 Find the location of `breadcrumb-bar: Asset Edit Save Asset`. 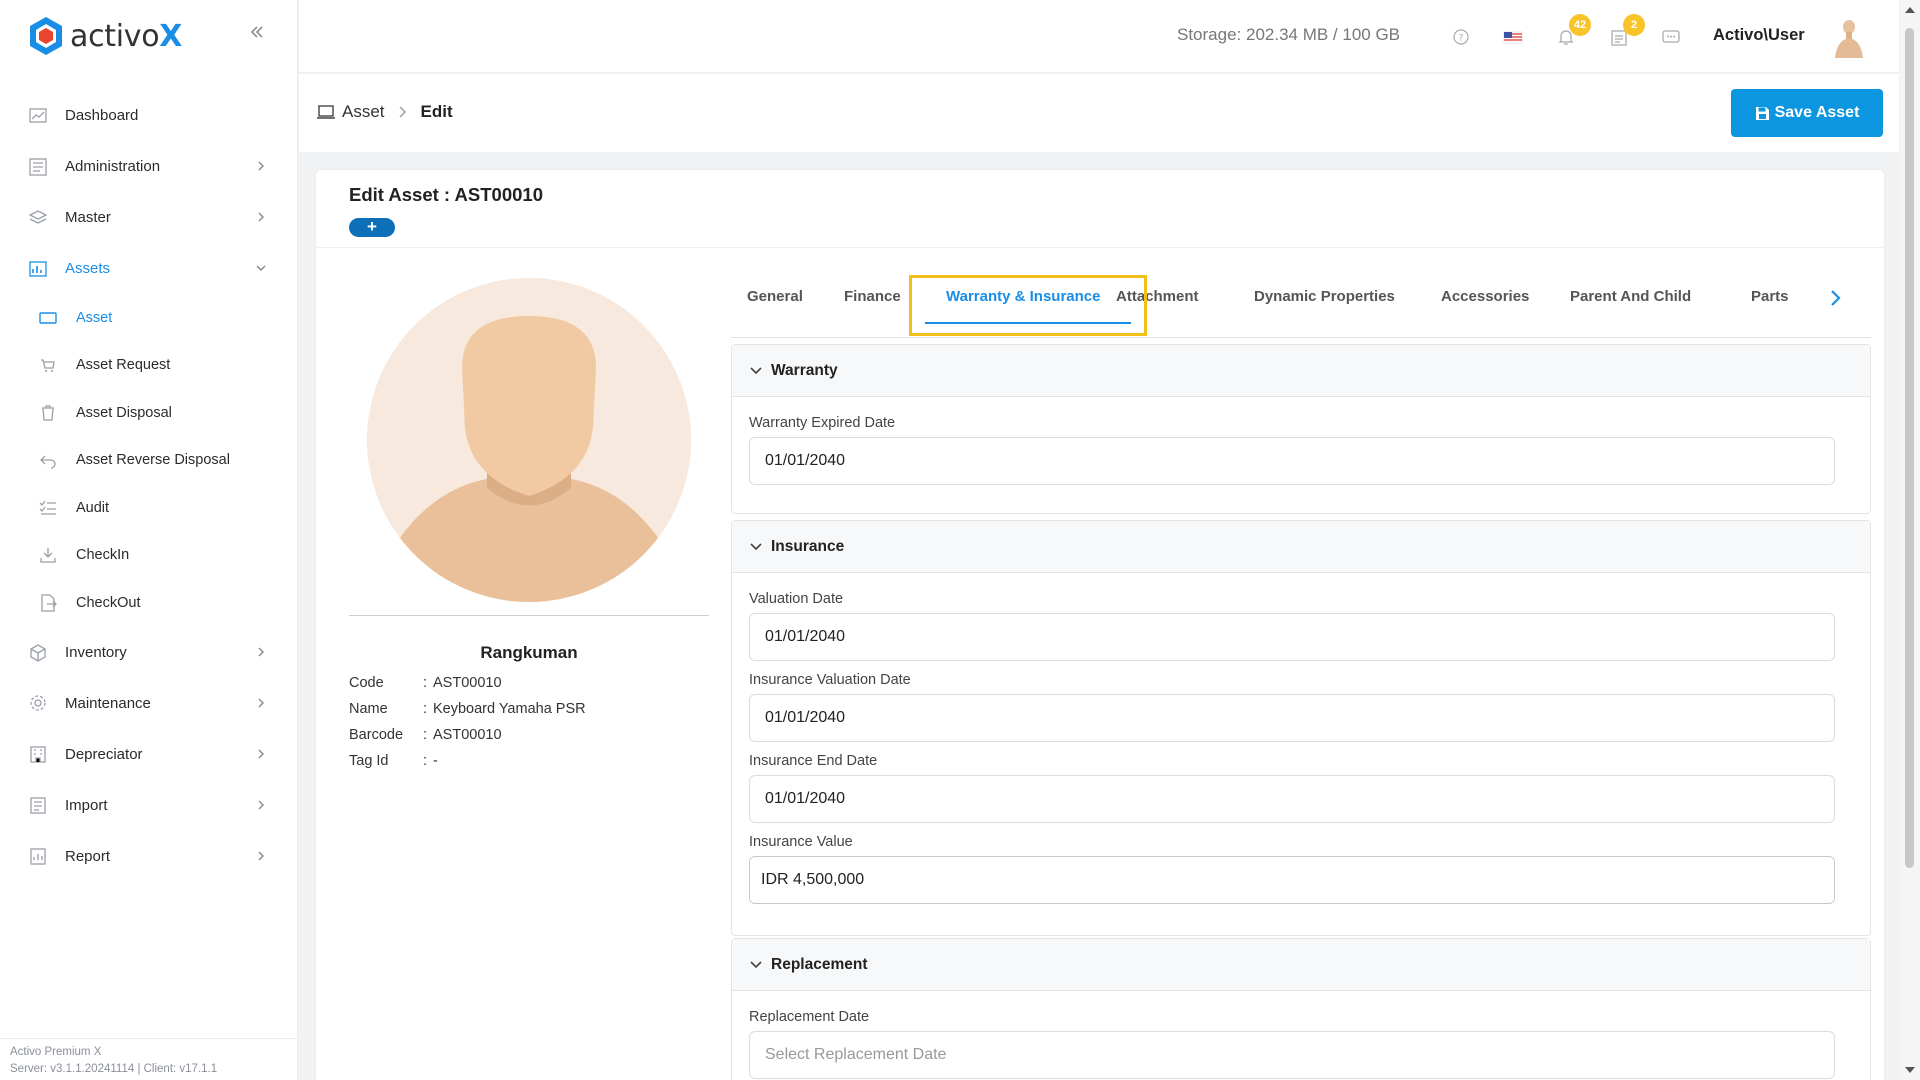

breadcrumb-bar: Asset Edit Save Asset is located at coordinates (1099, 113).